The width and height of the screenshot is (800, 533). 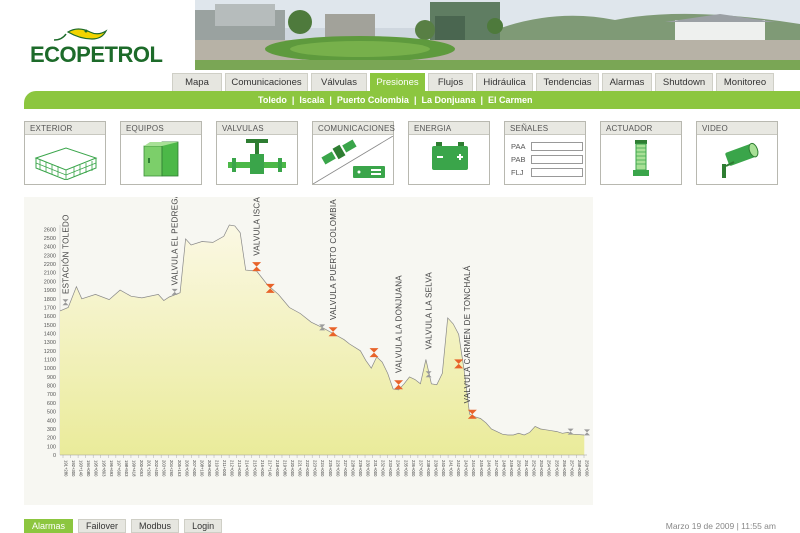 What do you see at coordinates (322, 468) in the screenshot?
I see `x-tick-label: 224+000` at bounding box center [322, 468].